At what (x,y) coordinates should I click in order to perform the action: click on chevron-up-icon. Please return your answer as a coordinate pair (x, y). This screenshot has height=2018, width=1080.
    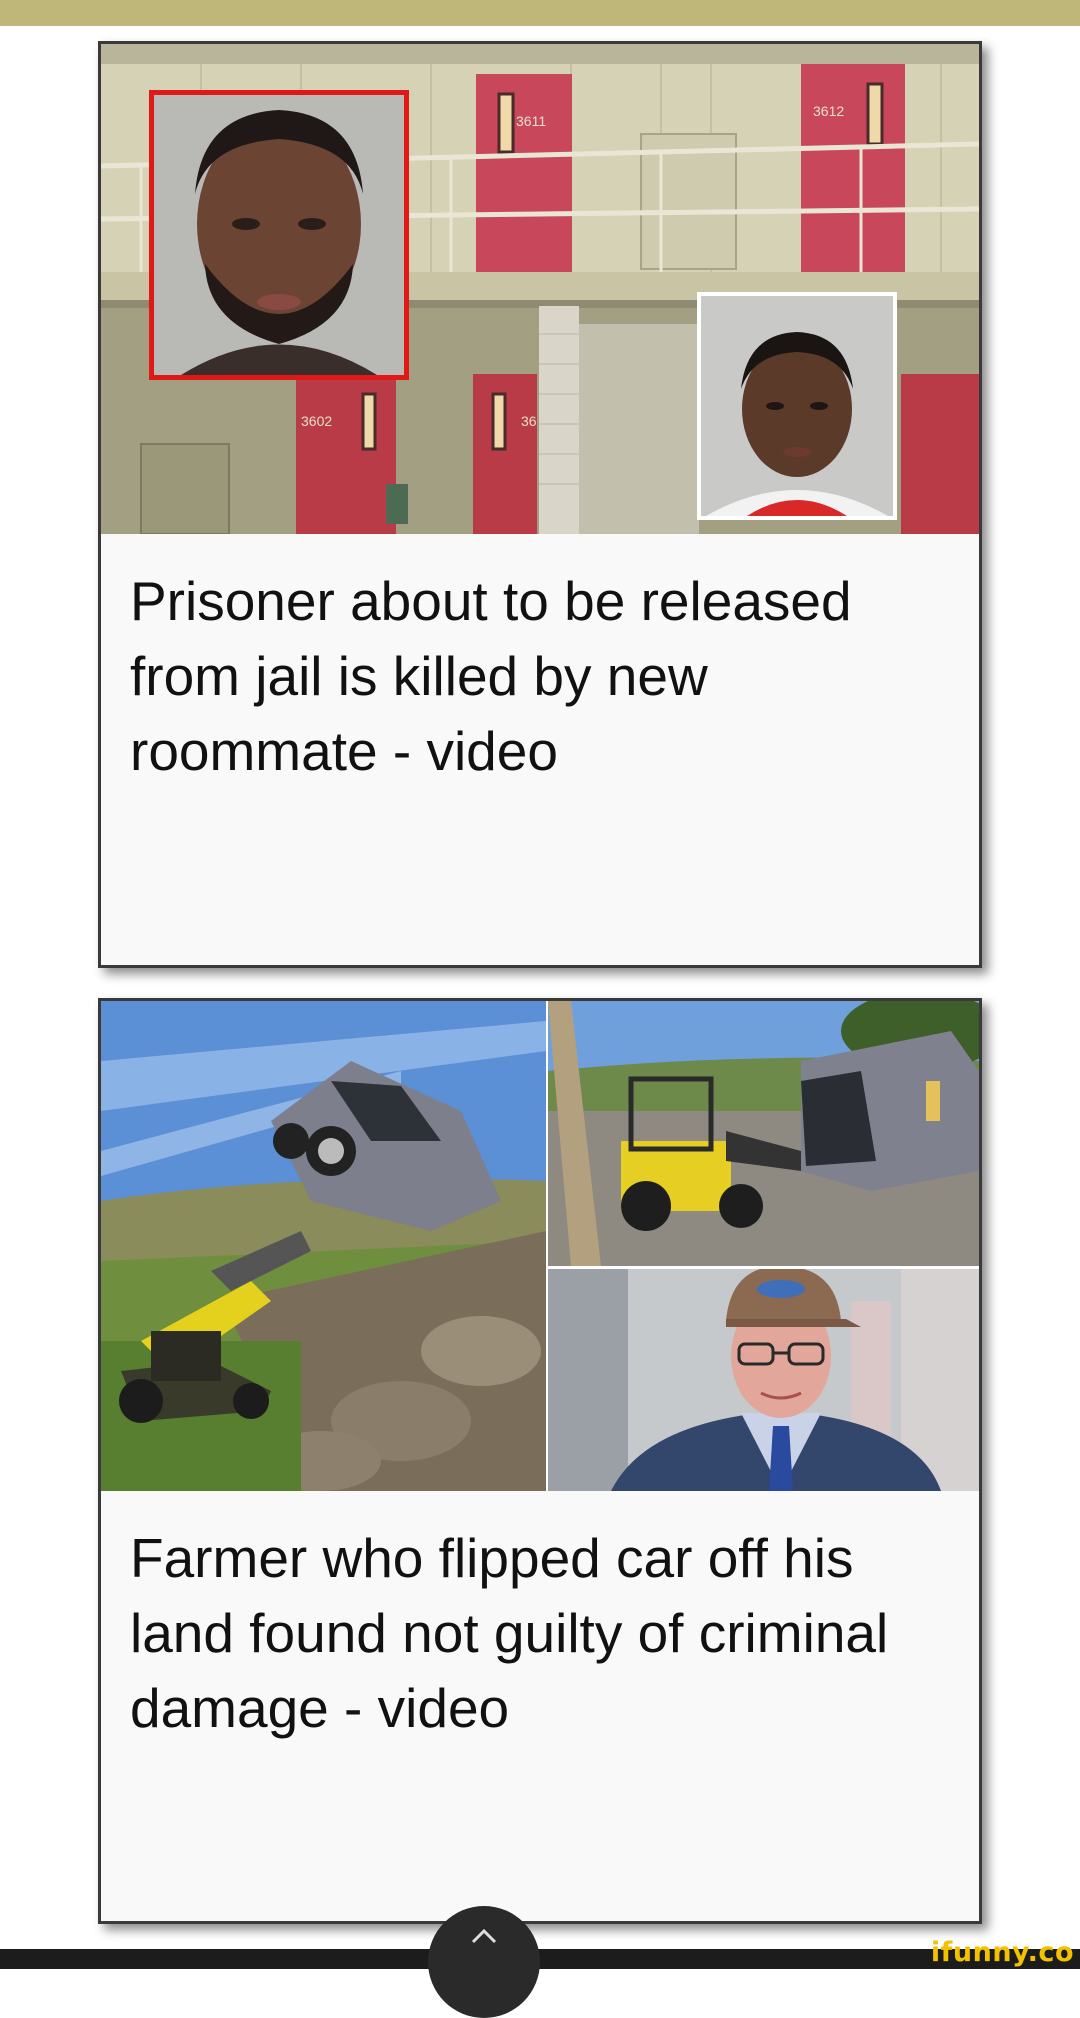
    Looking at the image, I should click on (484, 1936).